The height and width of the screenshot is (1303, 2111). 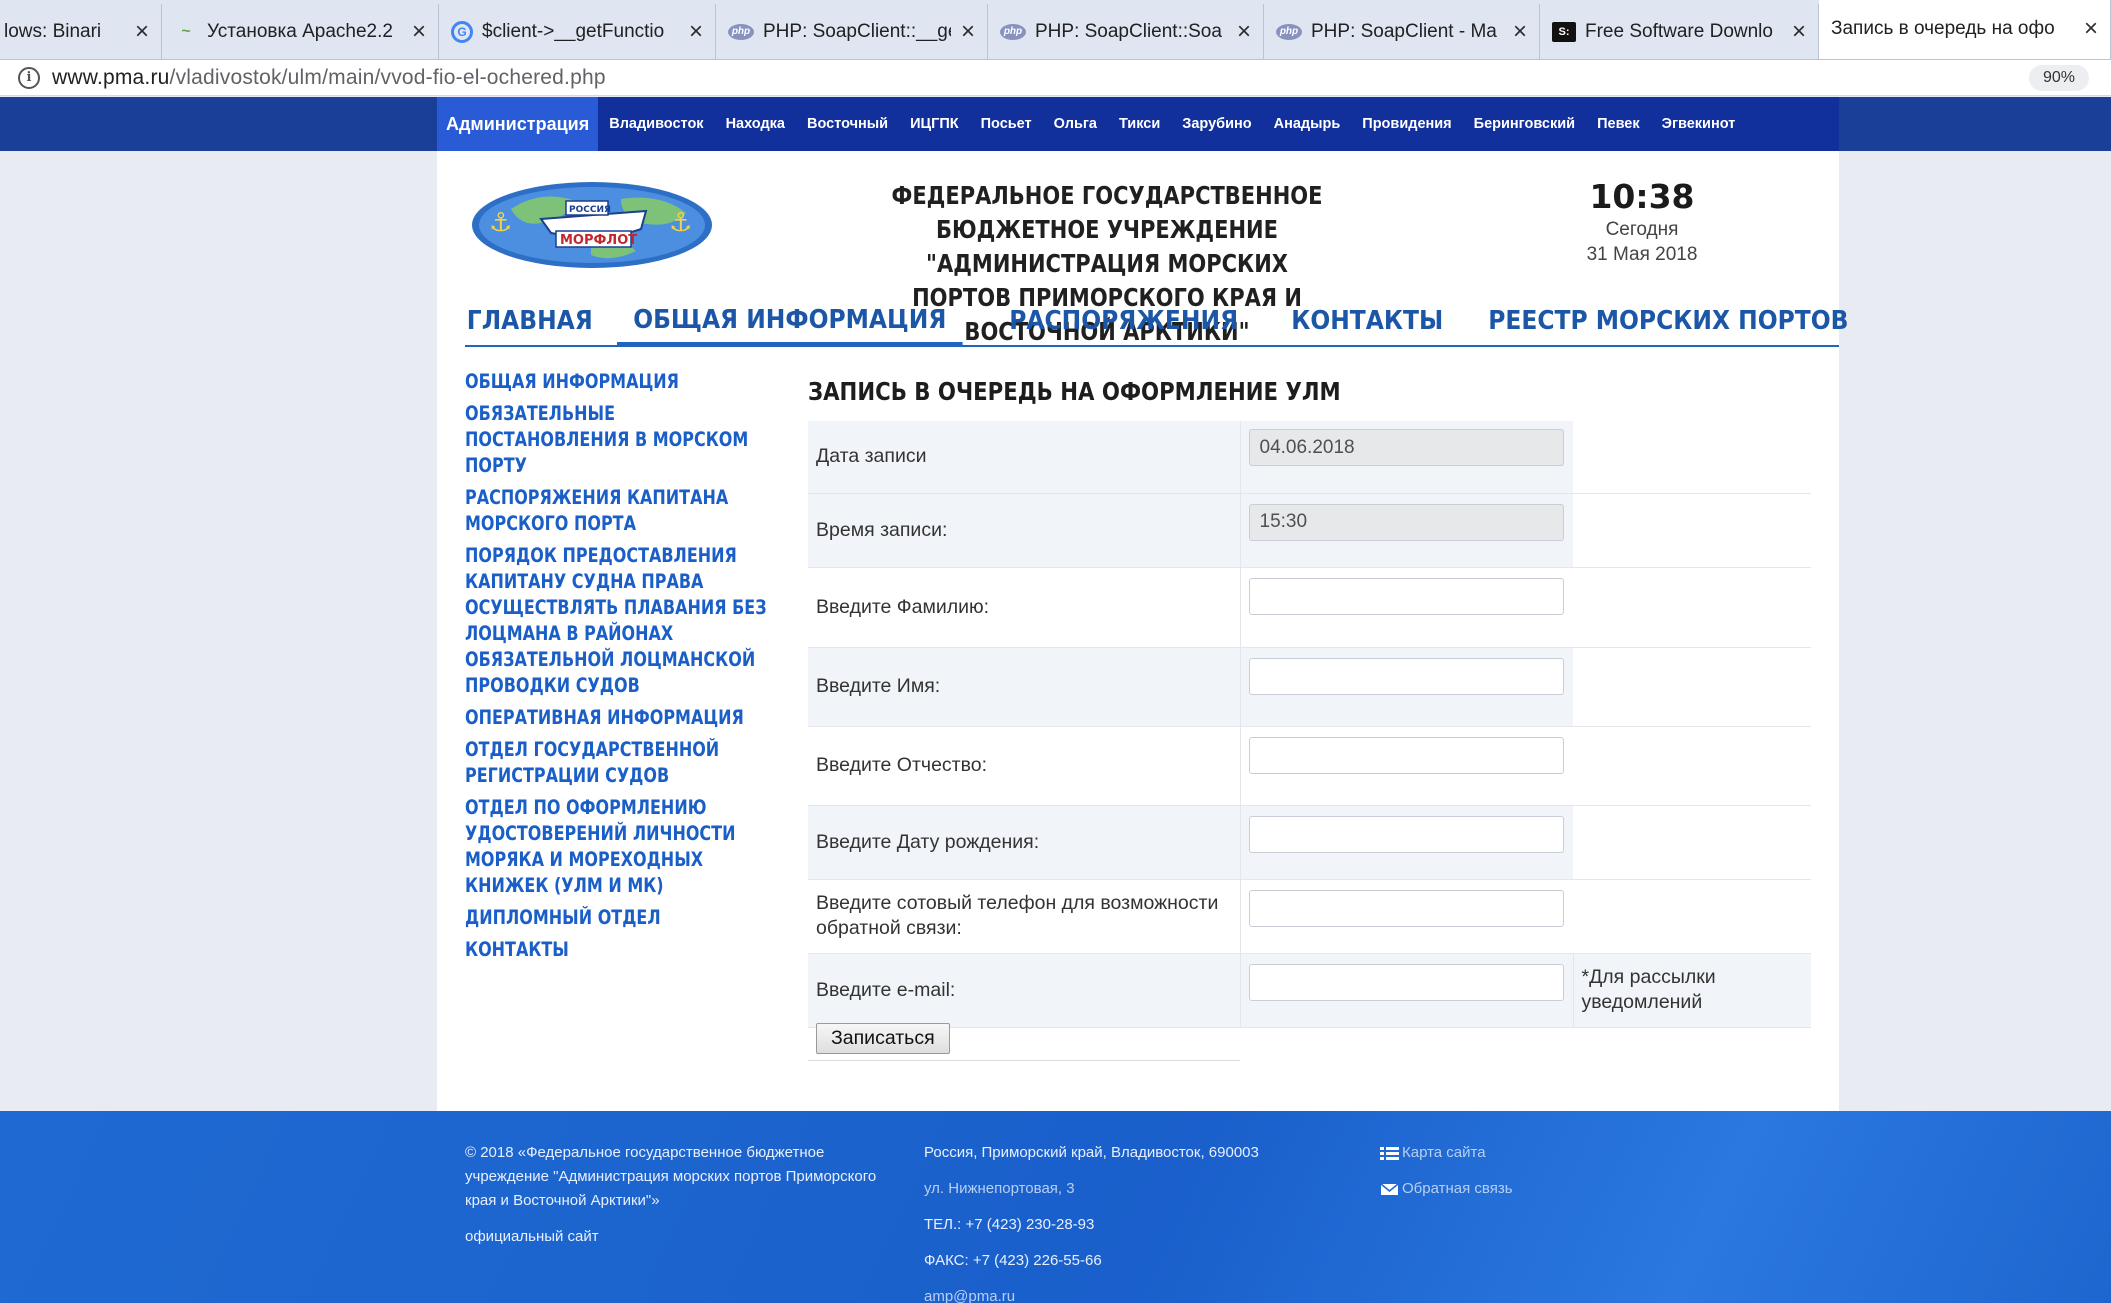 What do you see at coordinates (656, 124) in the screenshot?
I see `city-link: Владивосток` at bounding box center [656, 124].